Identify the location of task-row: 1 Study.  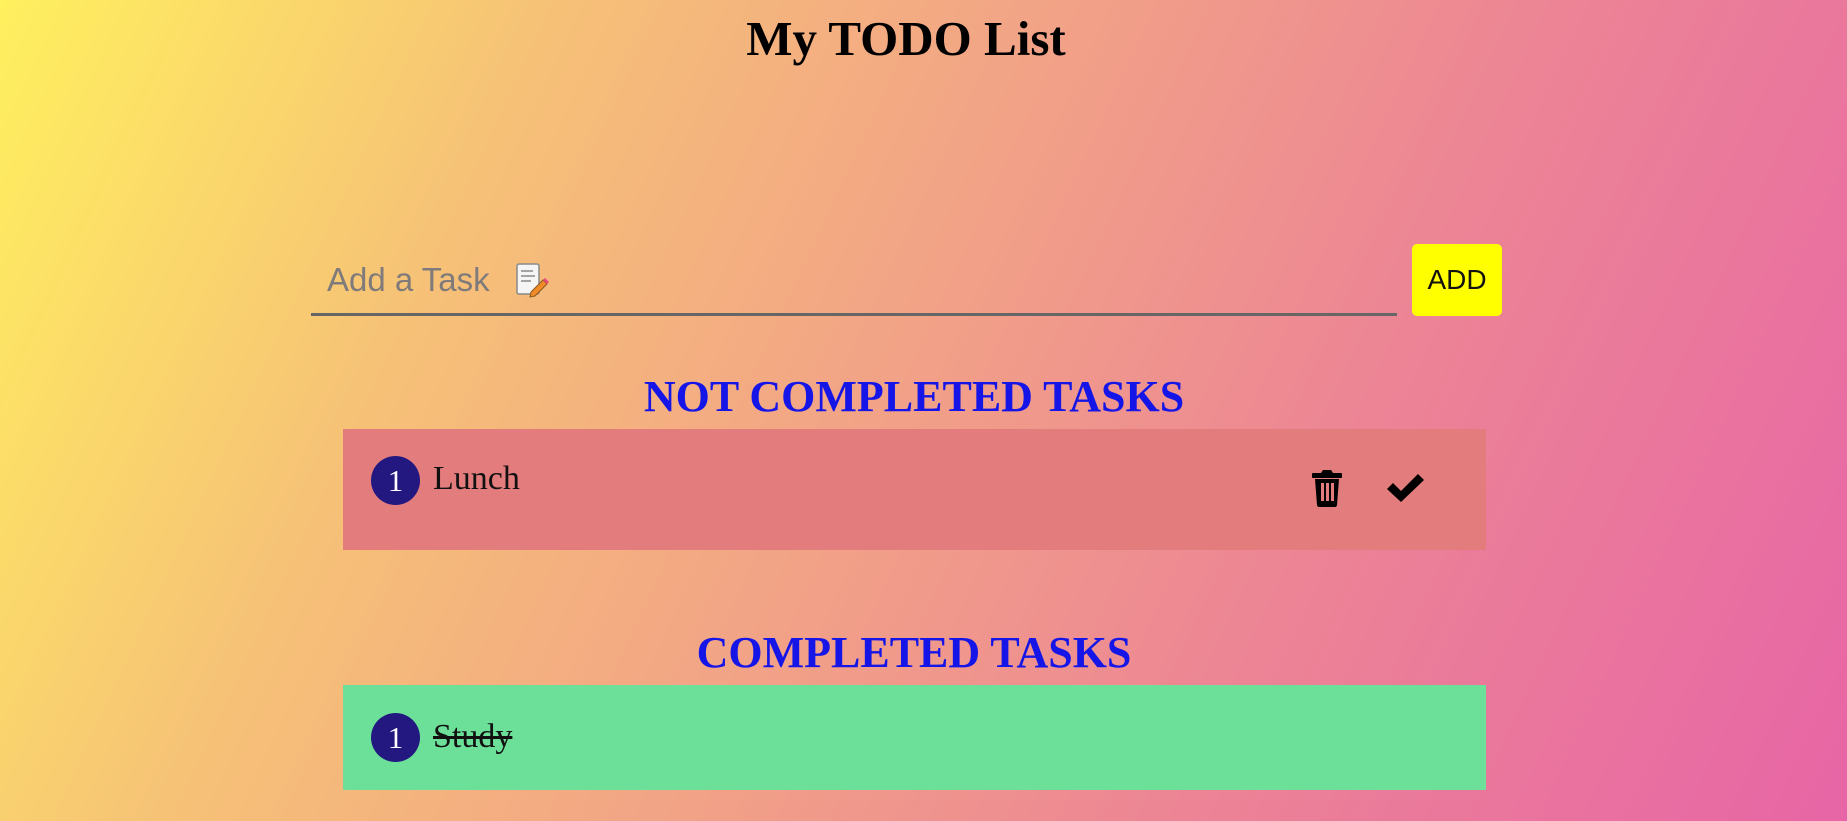
(914, 737).